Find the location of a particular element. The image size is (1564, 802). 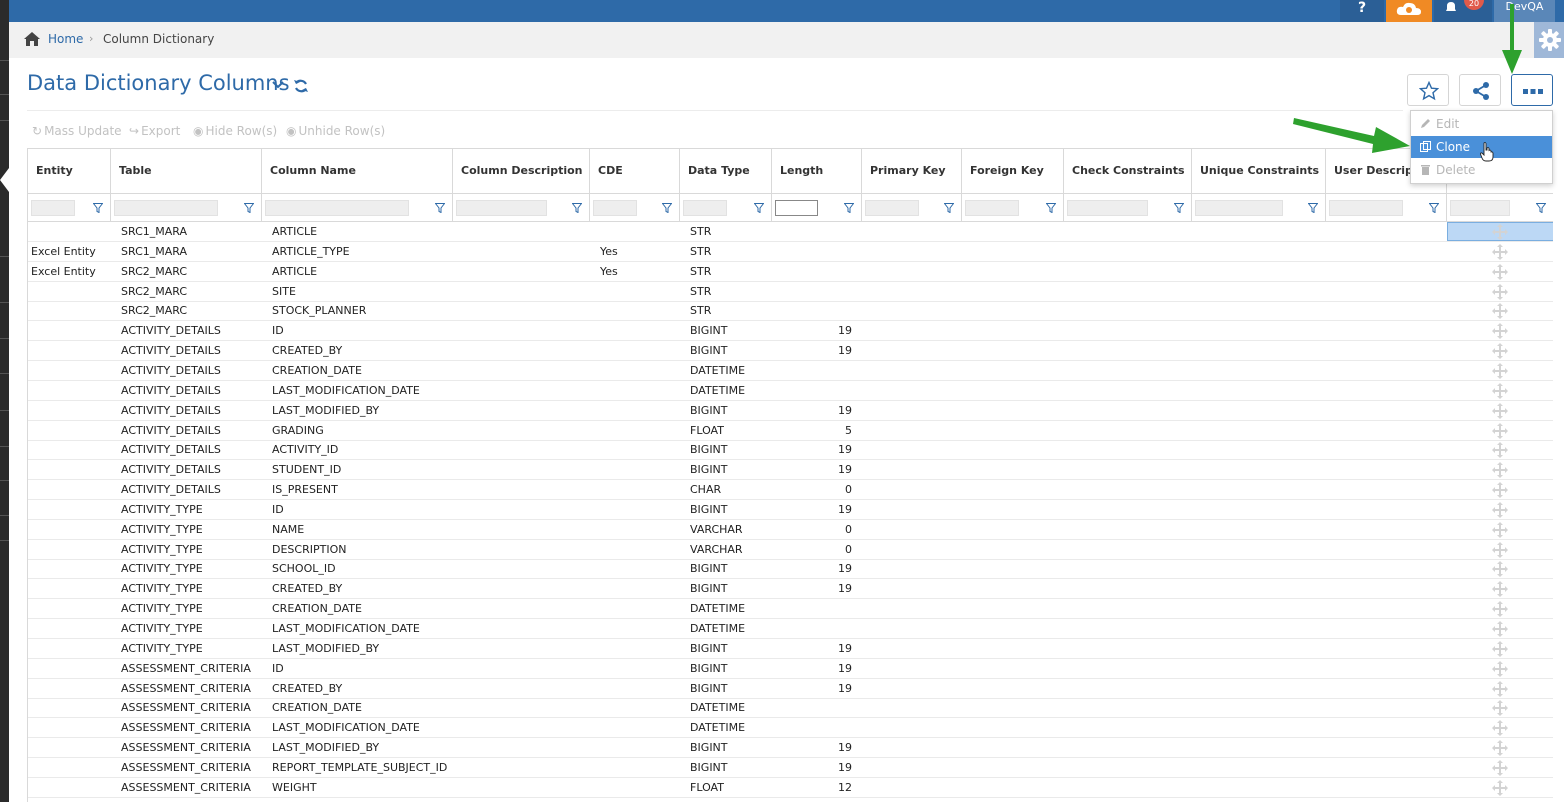

table-row: ACTIVITY_DETAILS CREATION_DATE DATETIME is located at coordinates (790, 371).